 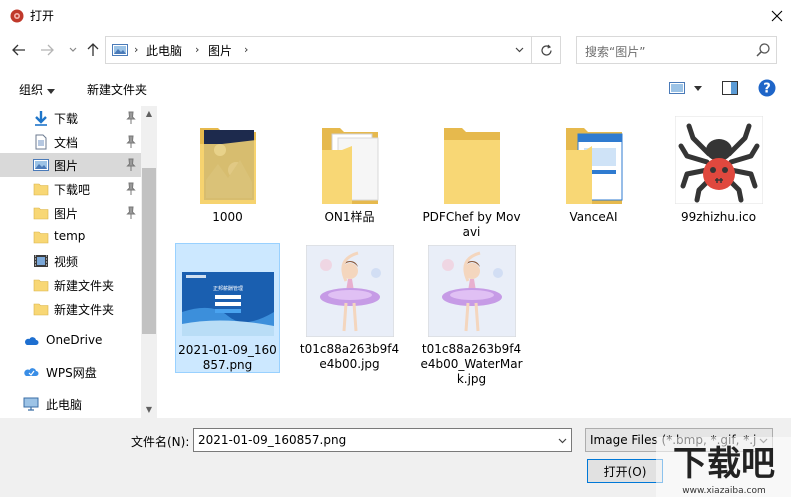 What do you see at coordinates (66, 262) in the screenshot?
I see `sidebar-item-label: 视频` at bounding box center [66, 262].